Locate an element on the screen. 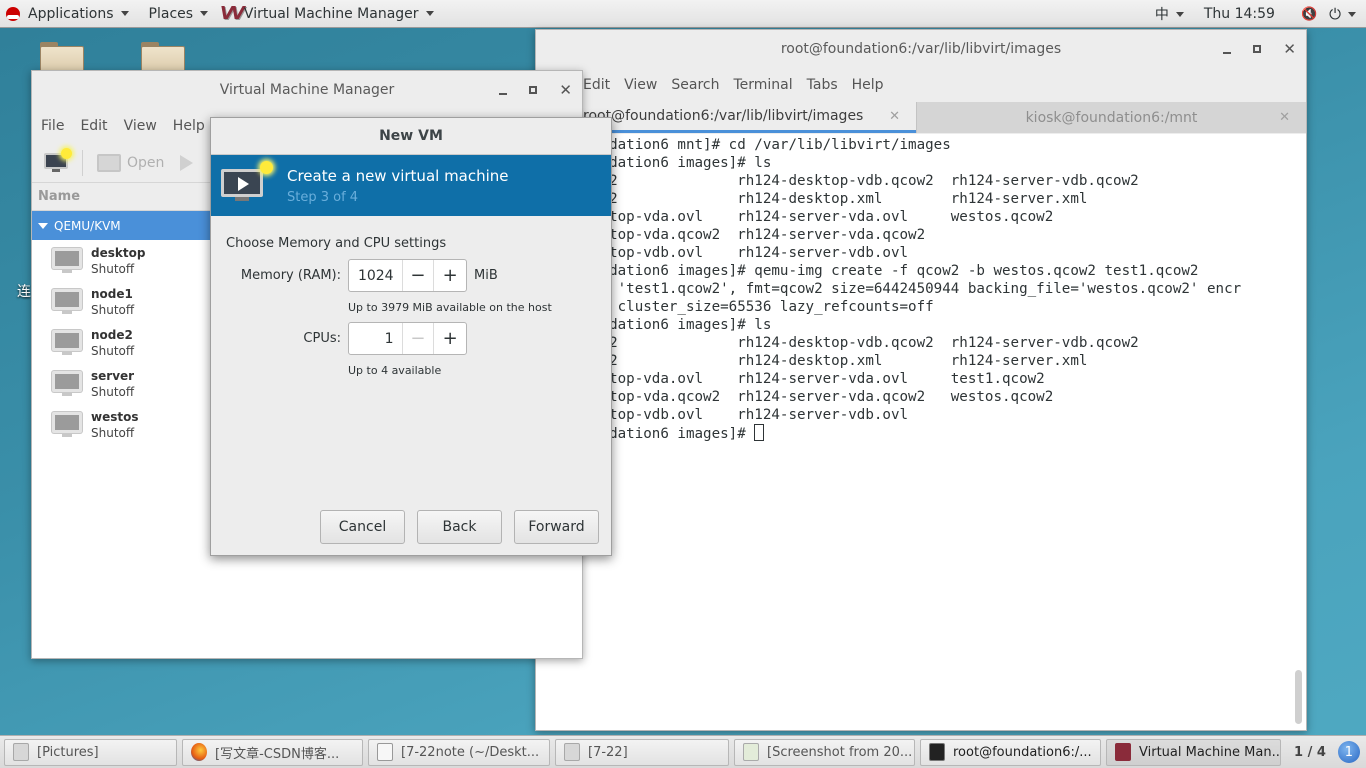  dialog-titlebar: New VM is located at coordinates (411, 136).